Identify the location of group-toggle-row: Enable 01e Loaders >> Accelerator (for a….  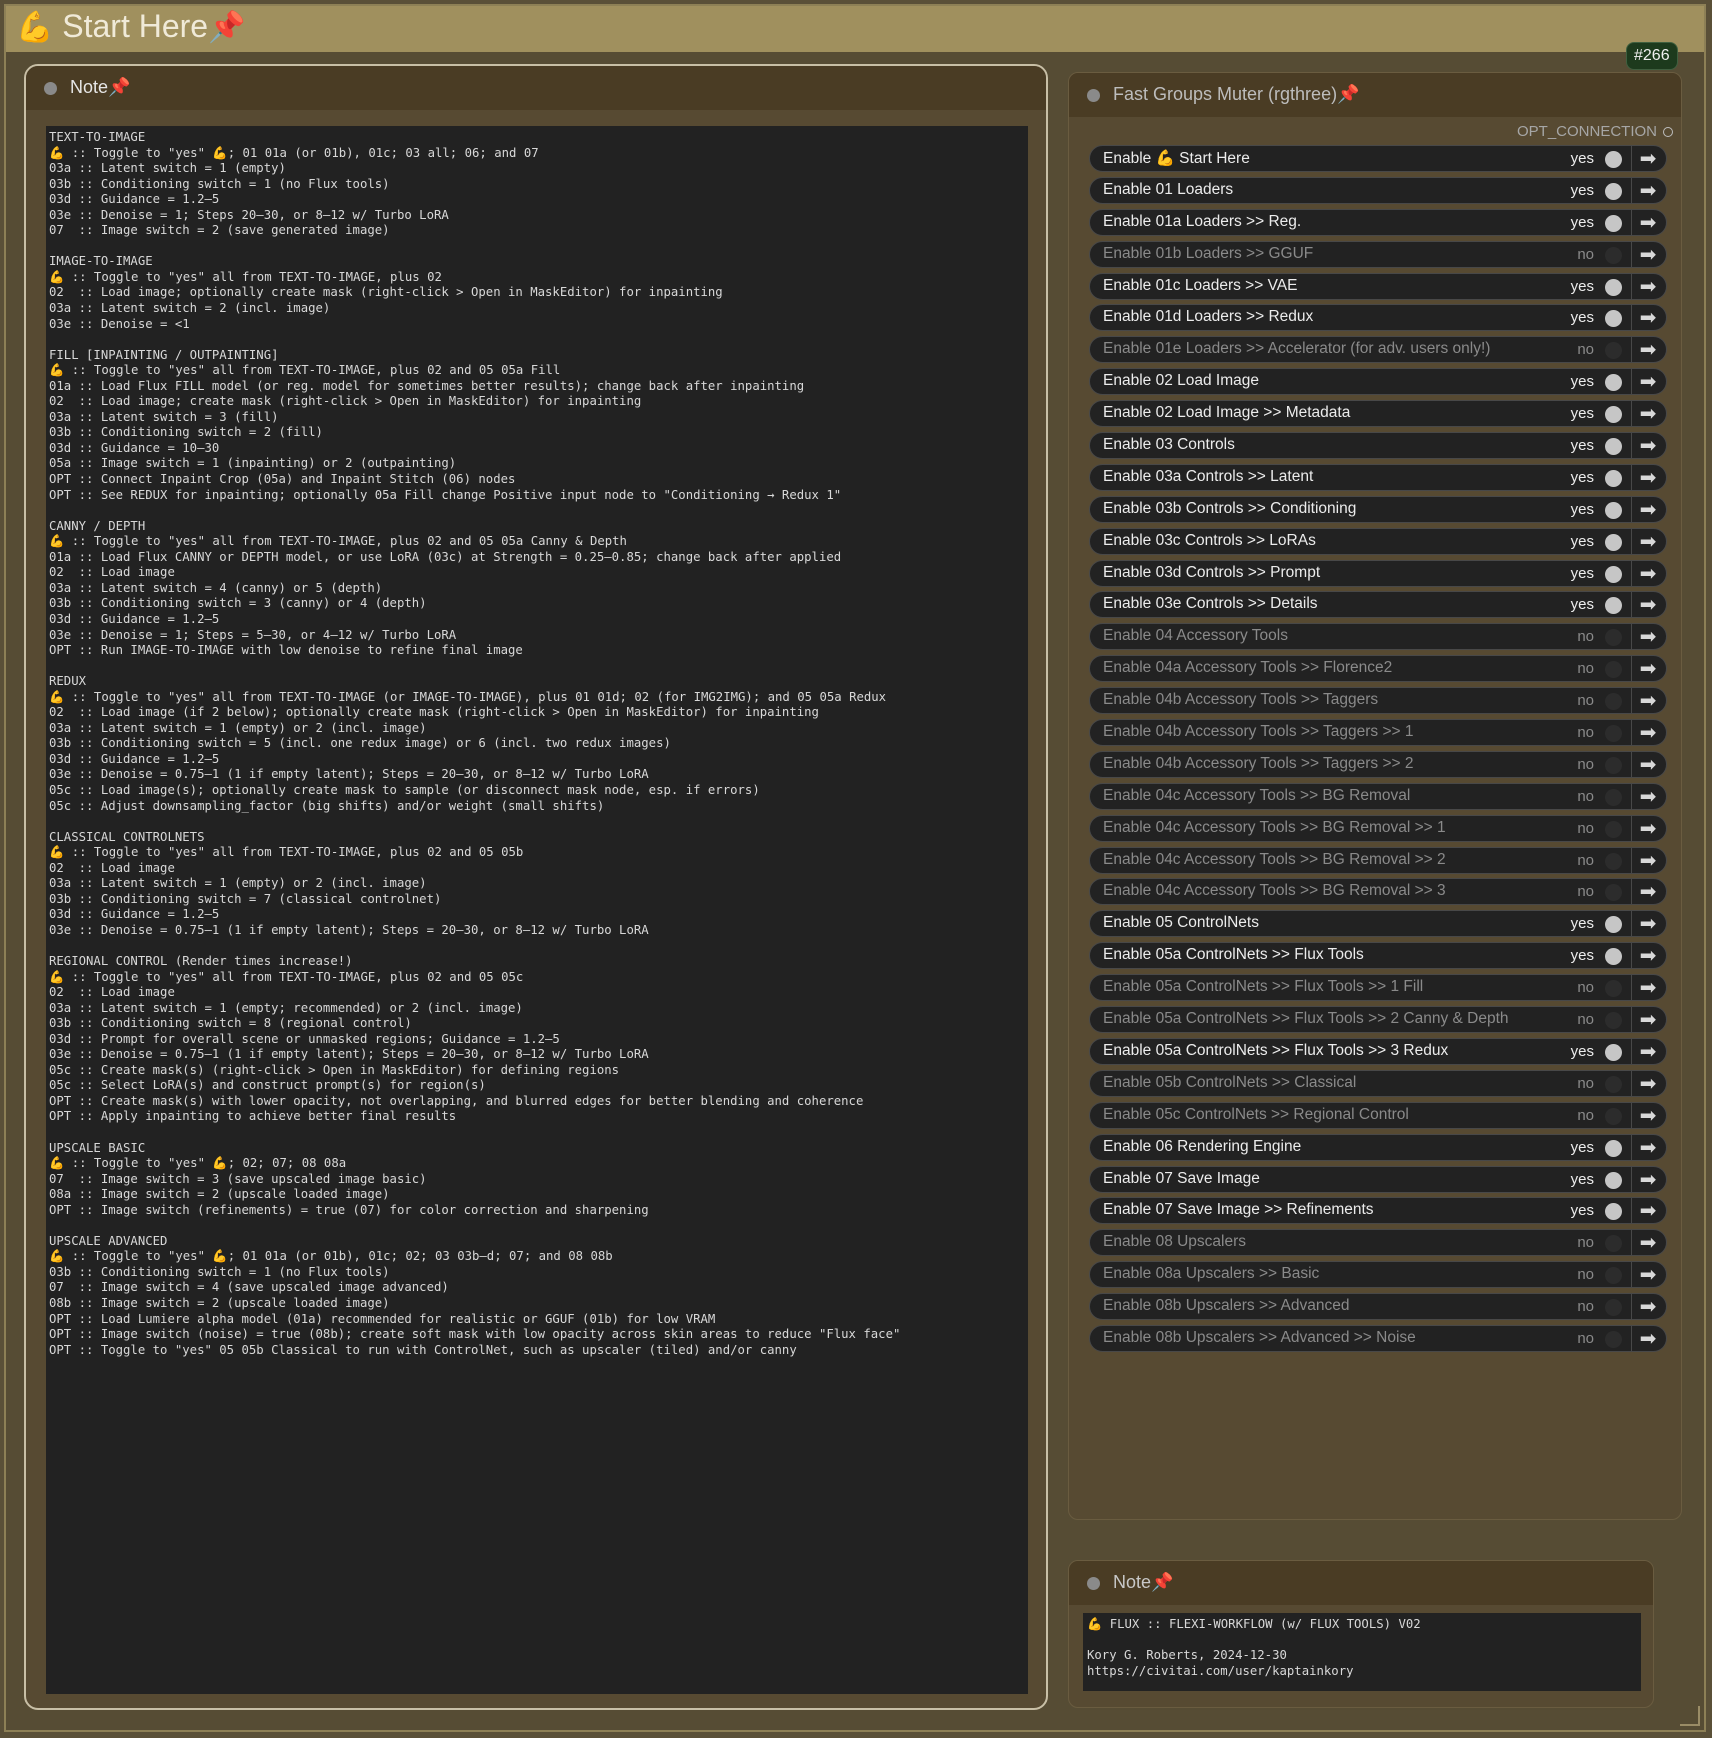
(1378, 350).